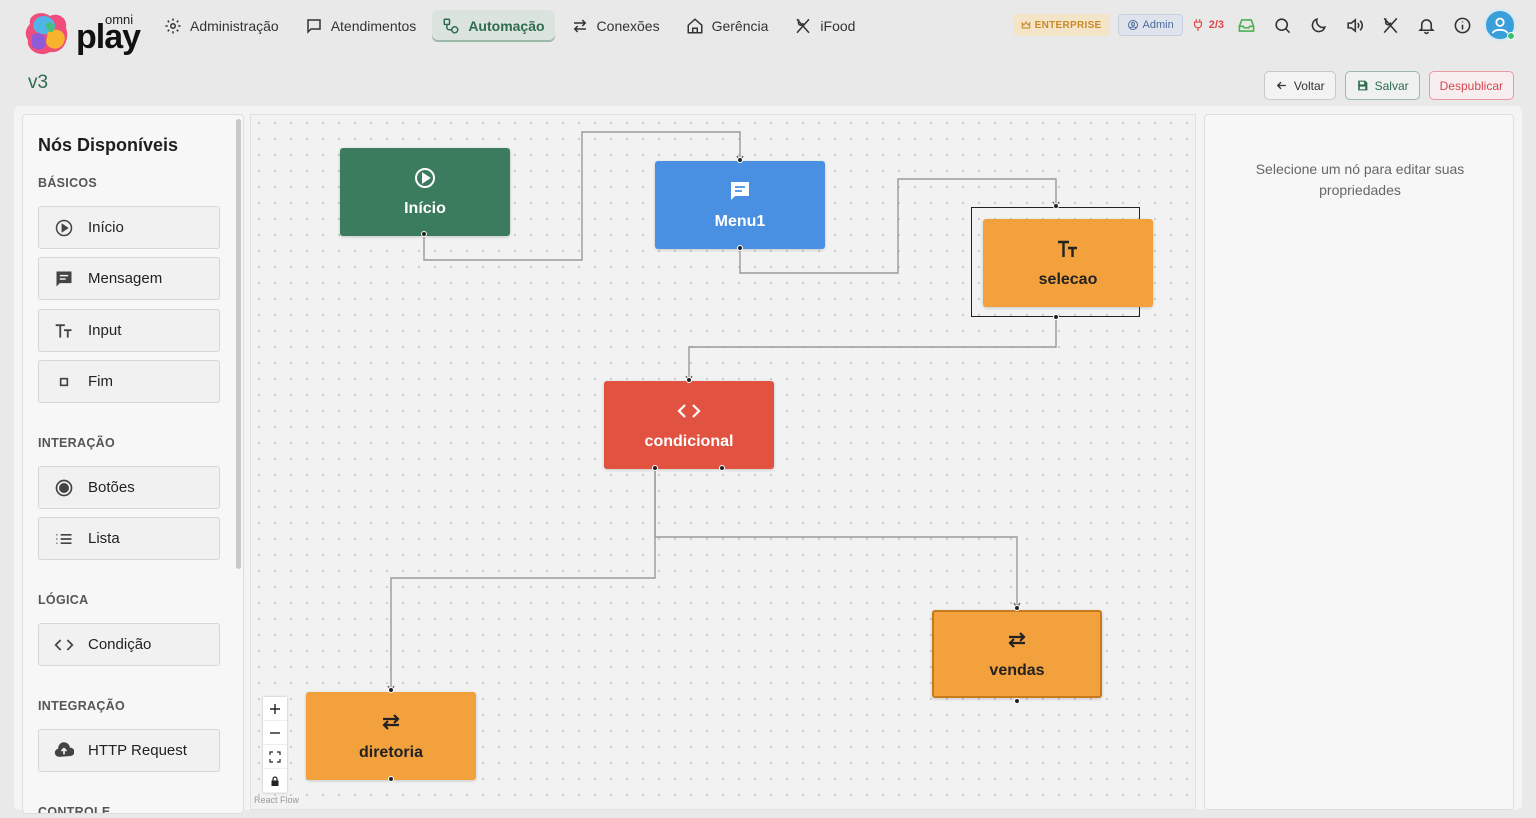 This screenshot has height=818, width=1536. What do you see at coordinates (82, 706) in the screenshot?
I see `category-integration: INTEGRAÇÃO` at bounding box center [82, 706].